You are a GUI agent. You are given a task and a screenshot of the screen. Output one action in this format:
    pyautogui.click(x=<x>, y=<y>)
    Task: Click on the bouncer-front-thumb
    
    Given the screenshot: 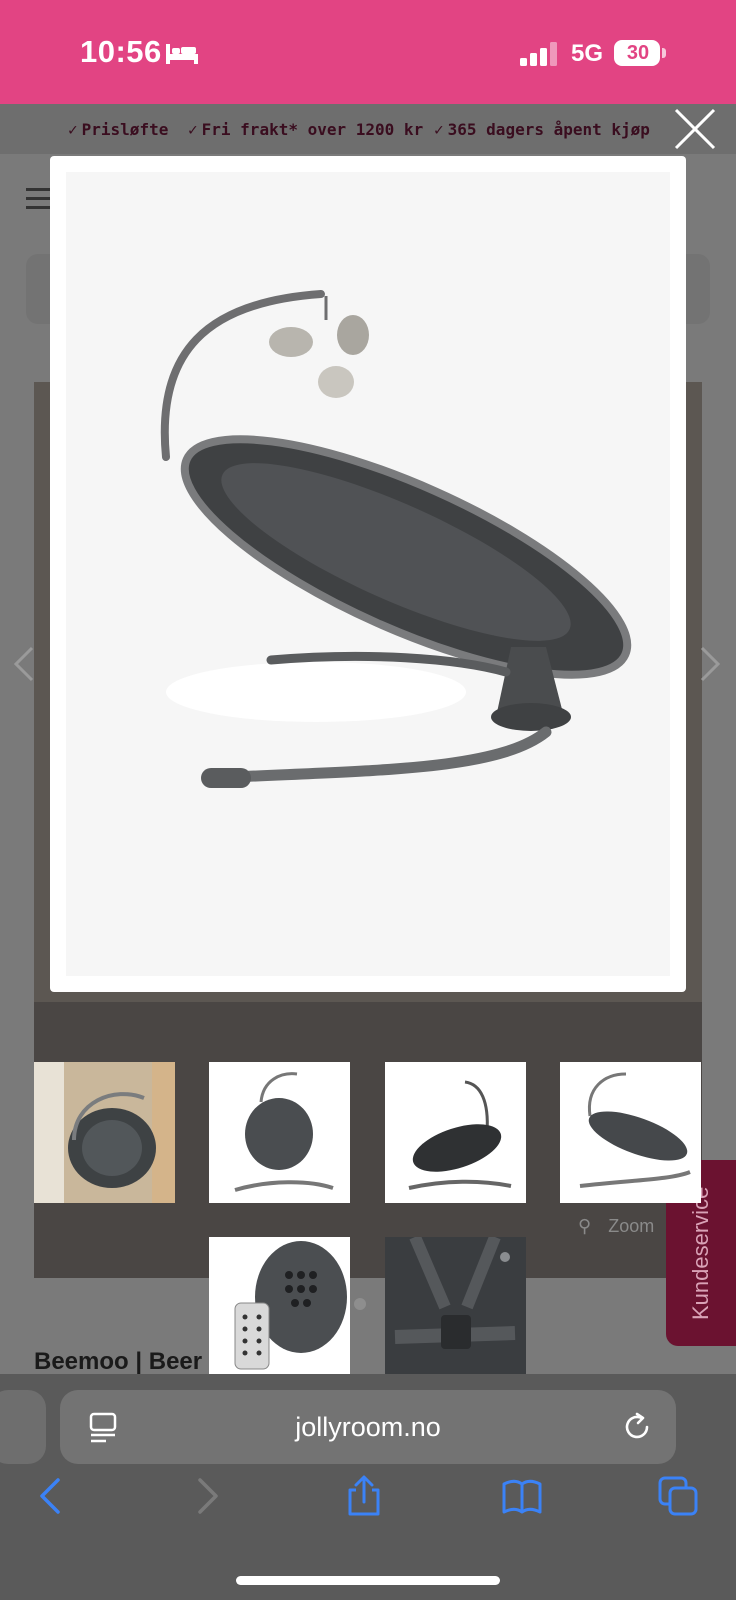 What is the action you would take?
    pyautogui.click(x=279, y=1132)
    